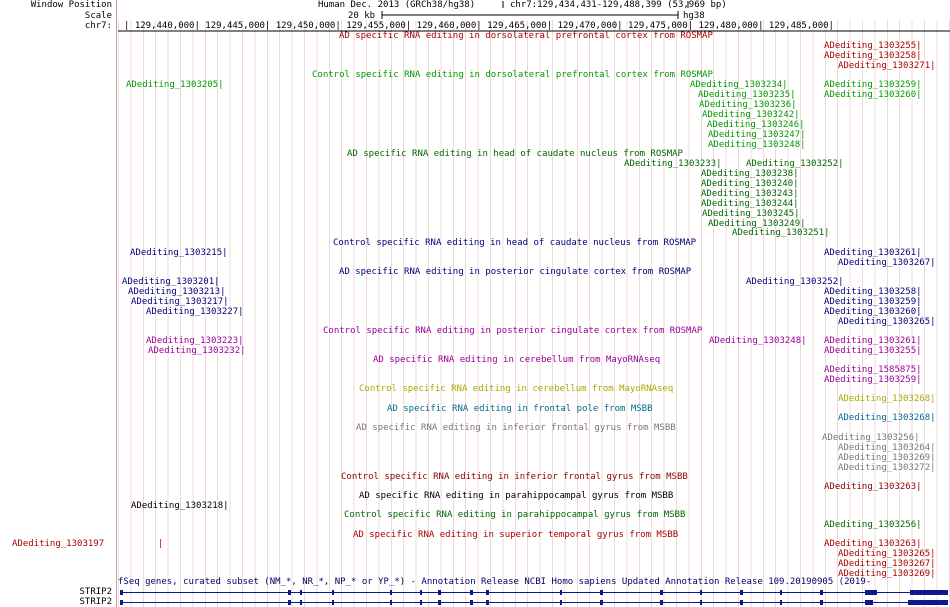 Image resolution: width=950 pixels, height=607 pixels. Describe the element at coordinates (739, 85) in the screenshot. I see `feature-item: ADediting_1303234|` at that location.